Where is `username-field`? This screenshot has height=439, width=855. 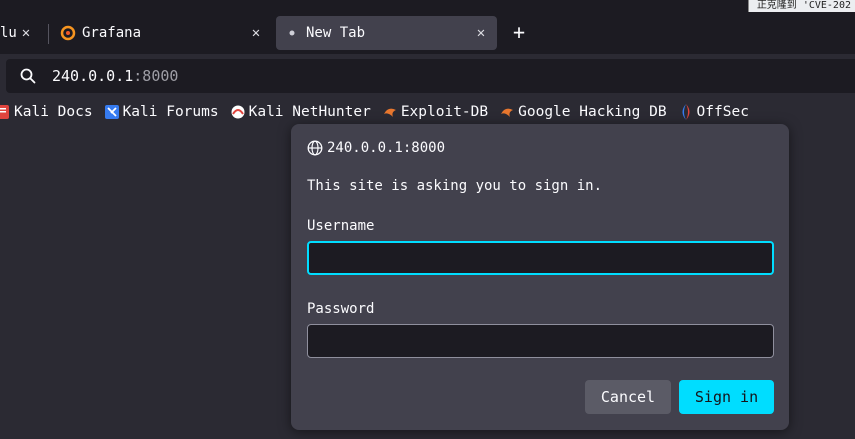
username-field is located at coordinates (540, 258).